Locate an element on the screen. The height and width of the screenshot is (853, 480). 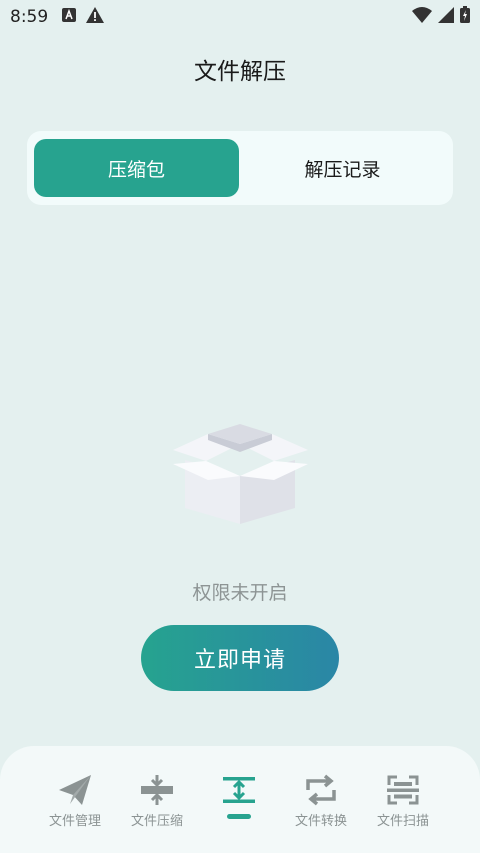
active-tab-indicator is located at coordinates (239, 816).